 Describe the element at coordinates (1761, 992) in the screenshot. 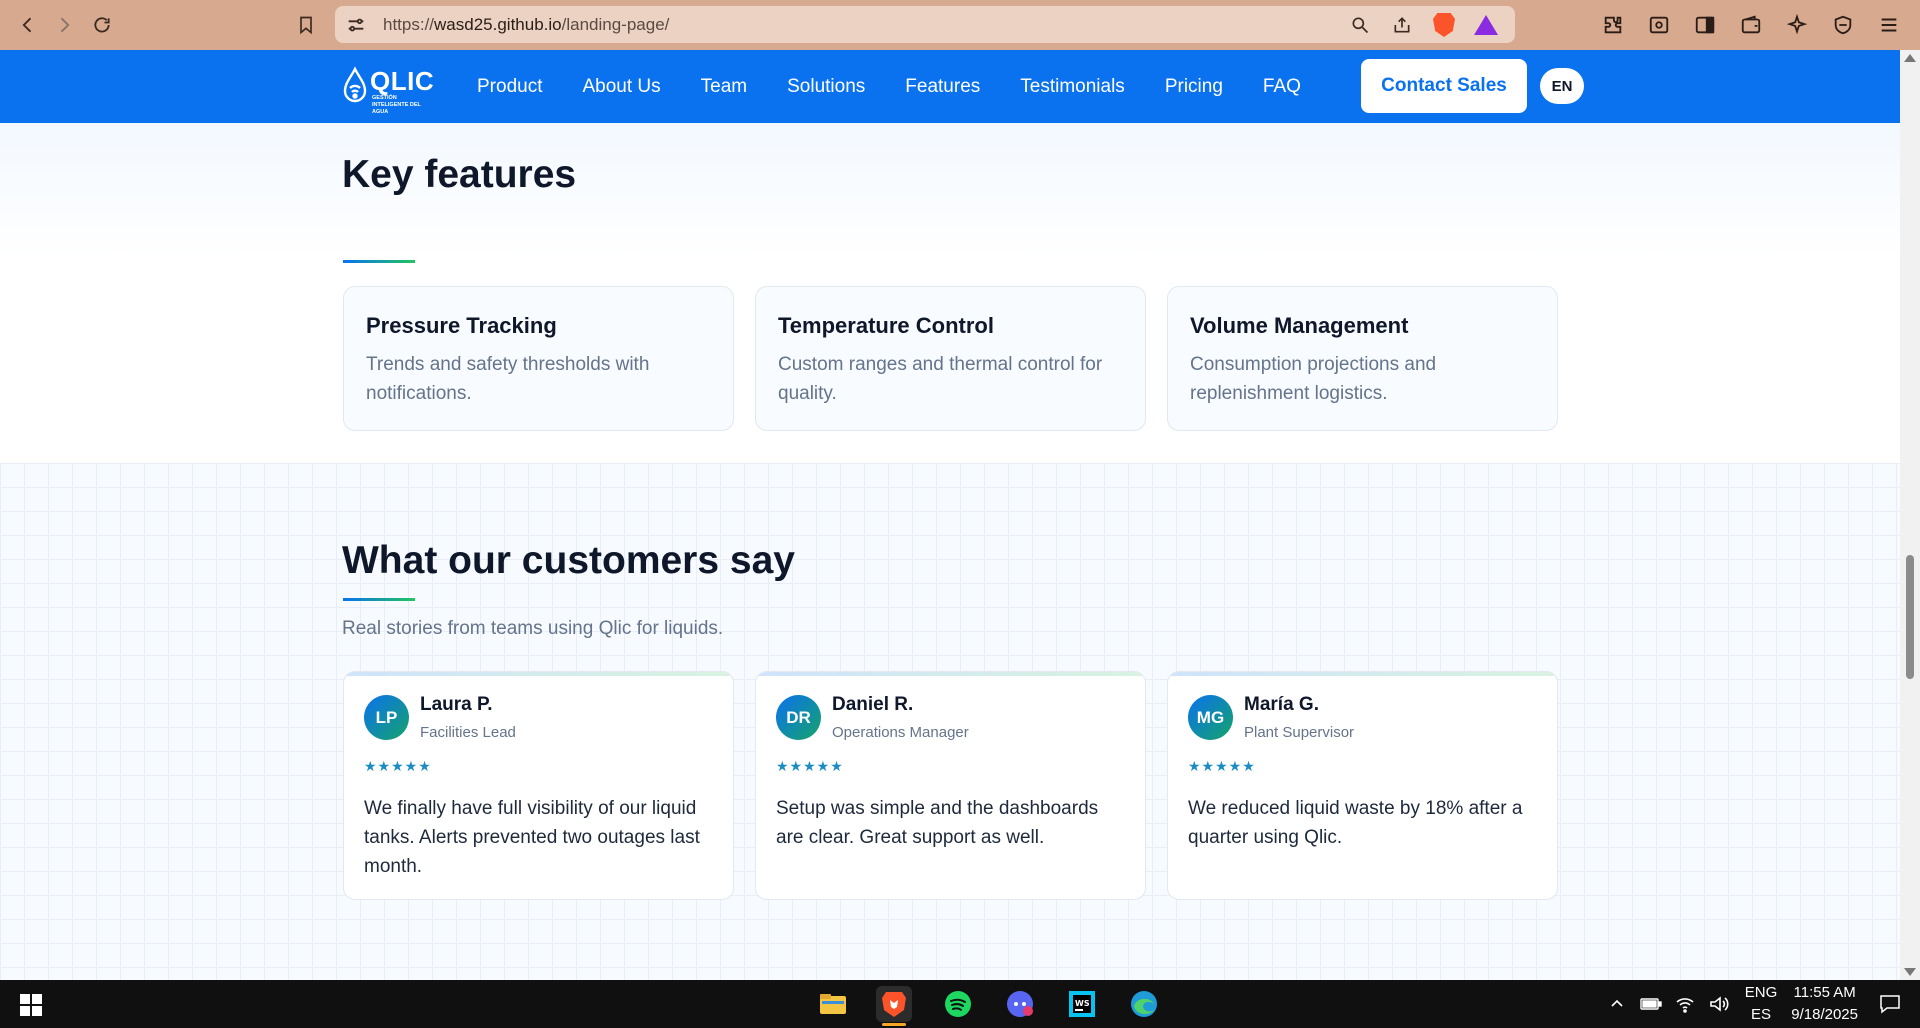

I see `language-code: ENG` at that location.